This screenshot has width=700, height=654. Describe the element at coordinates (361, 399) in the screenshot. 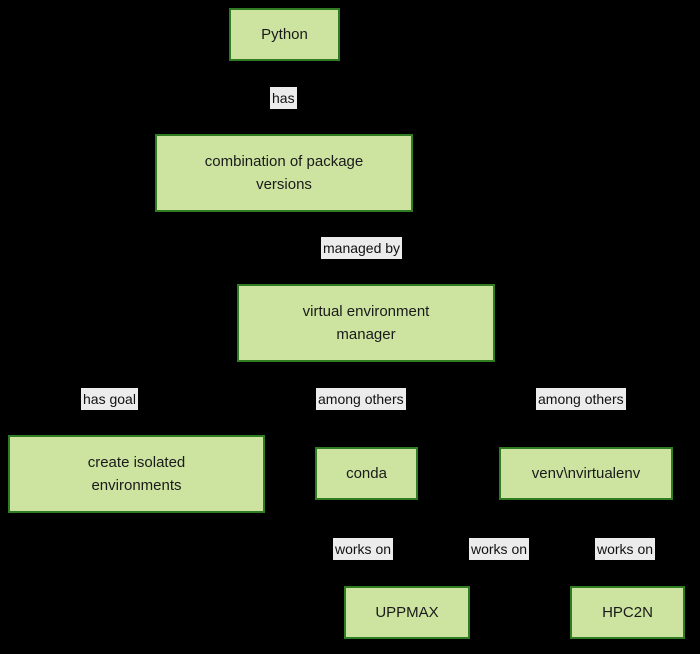

I see `edge-label-among-others-conda: among others` at that location.